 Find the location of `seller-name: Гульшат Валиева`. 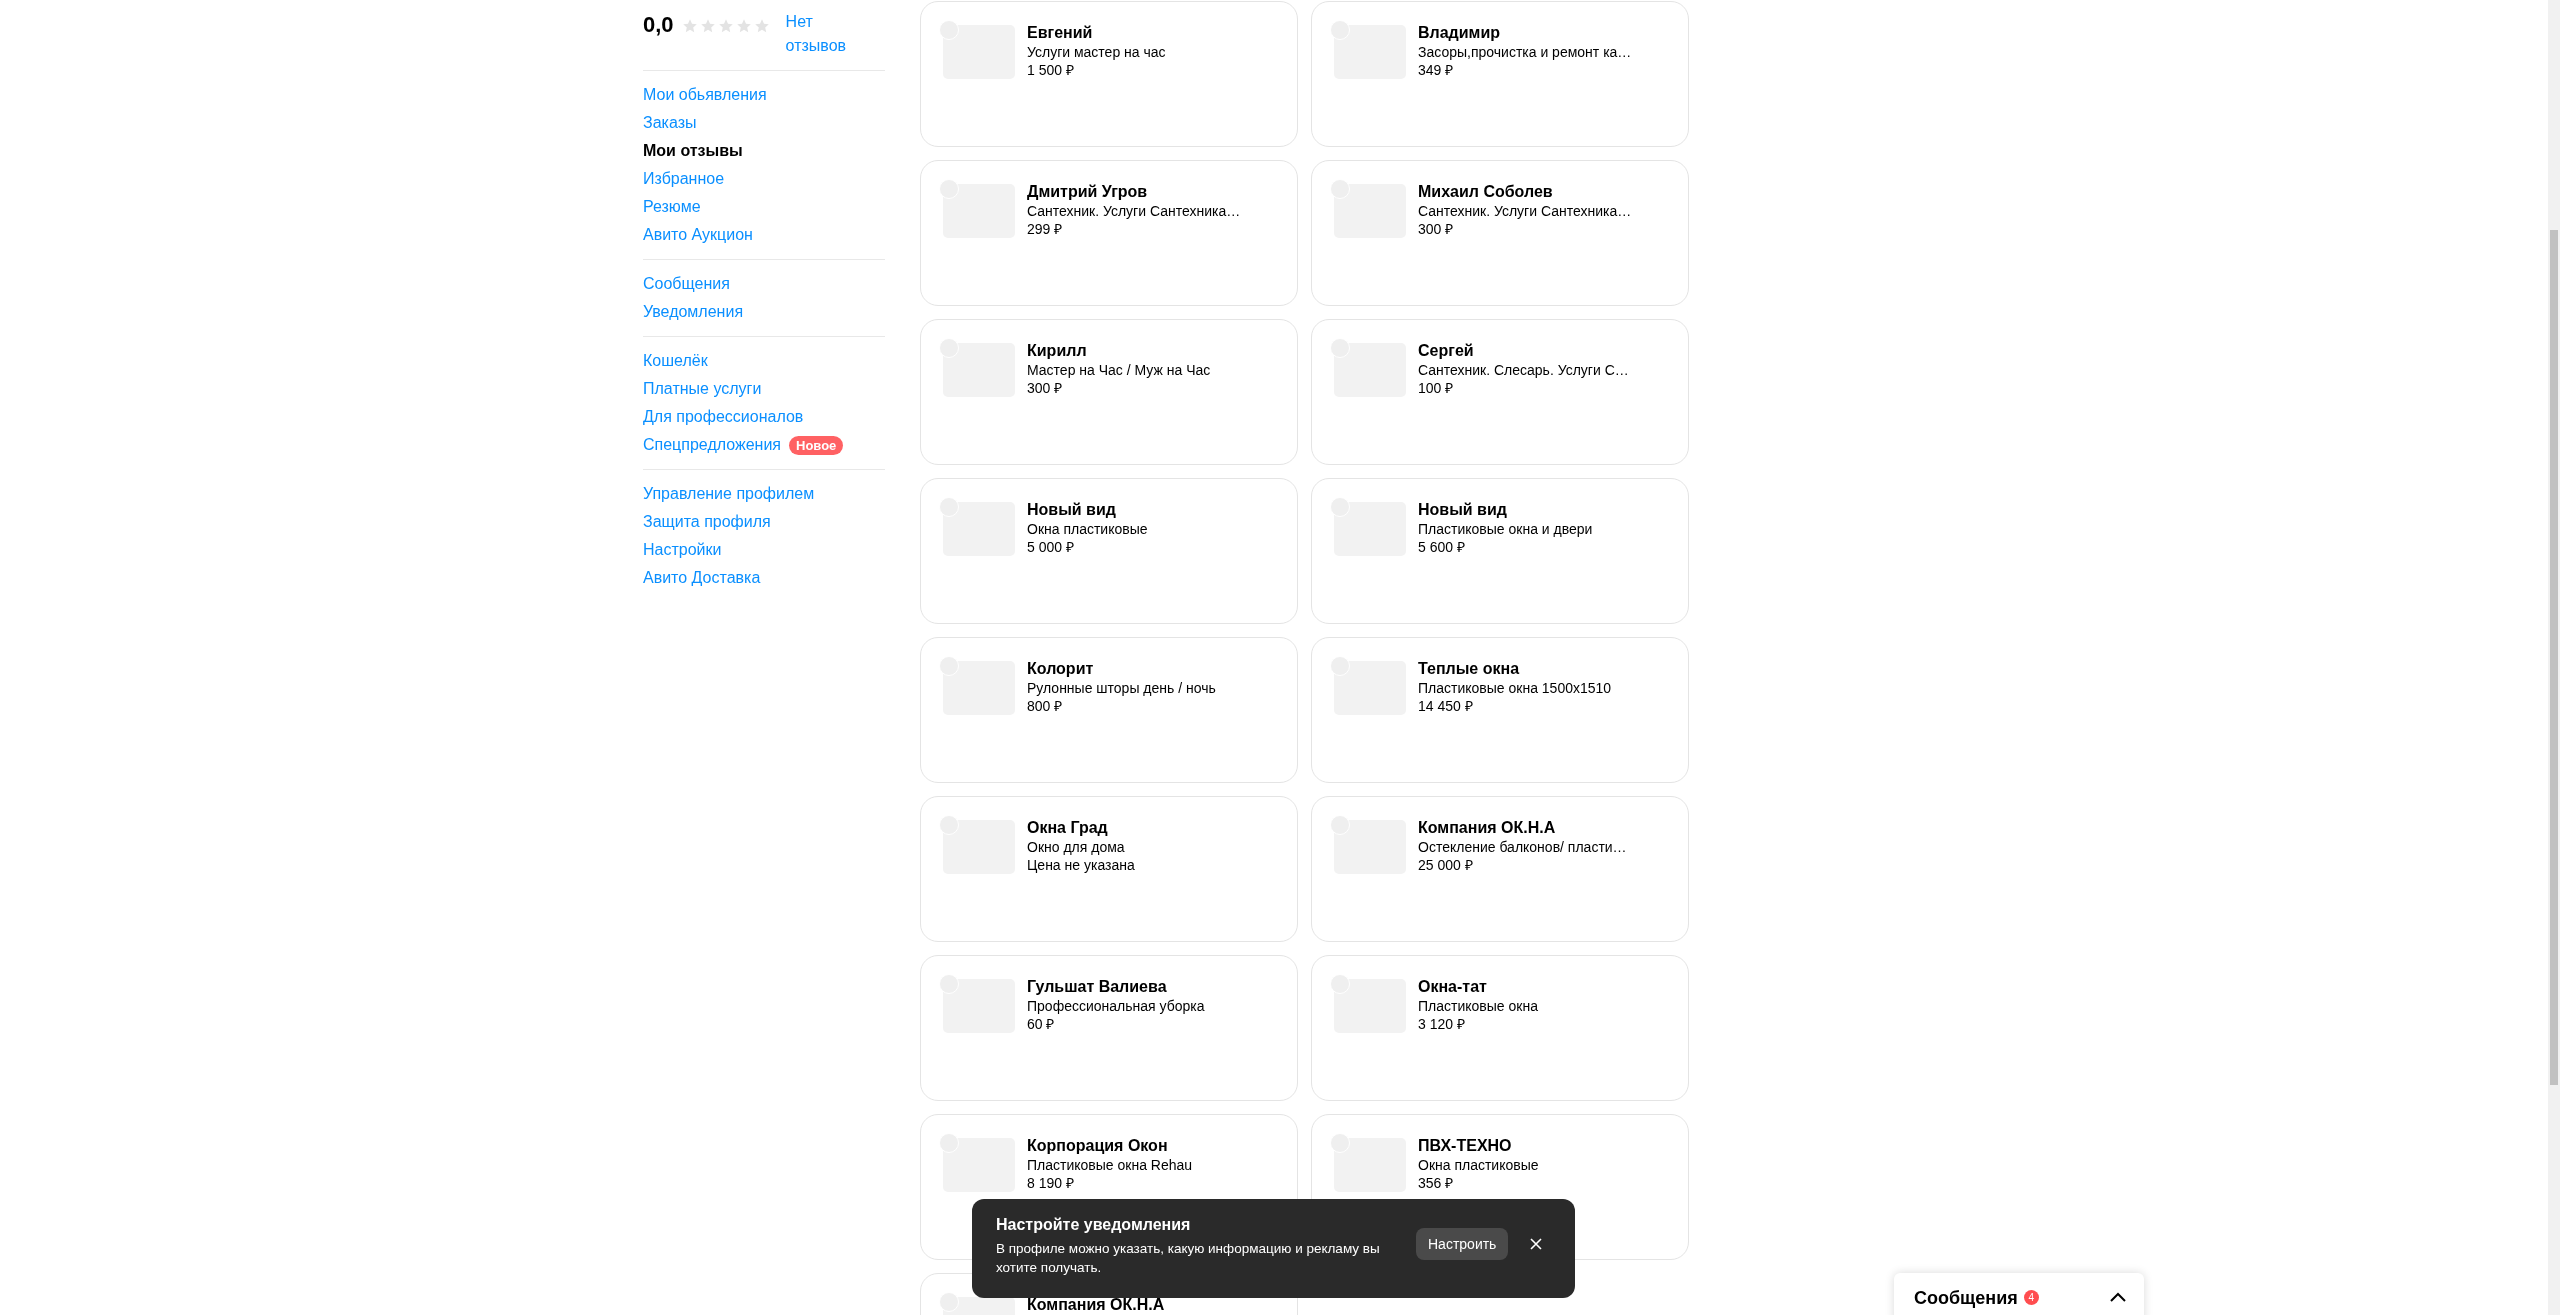

seller-name: Гульшат Валиева is located at coordinates (1097, 987).